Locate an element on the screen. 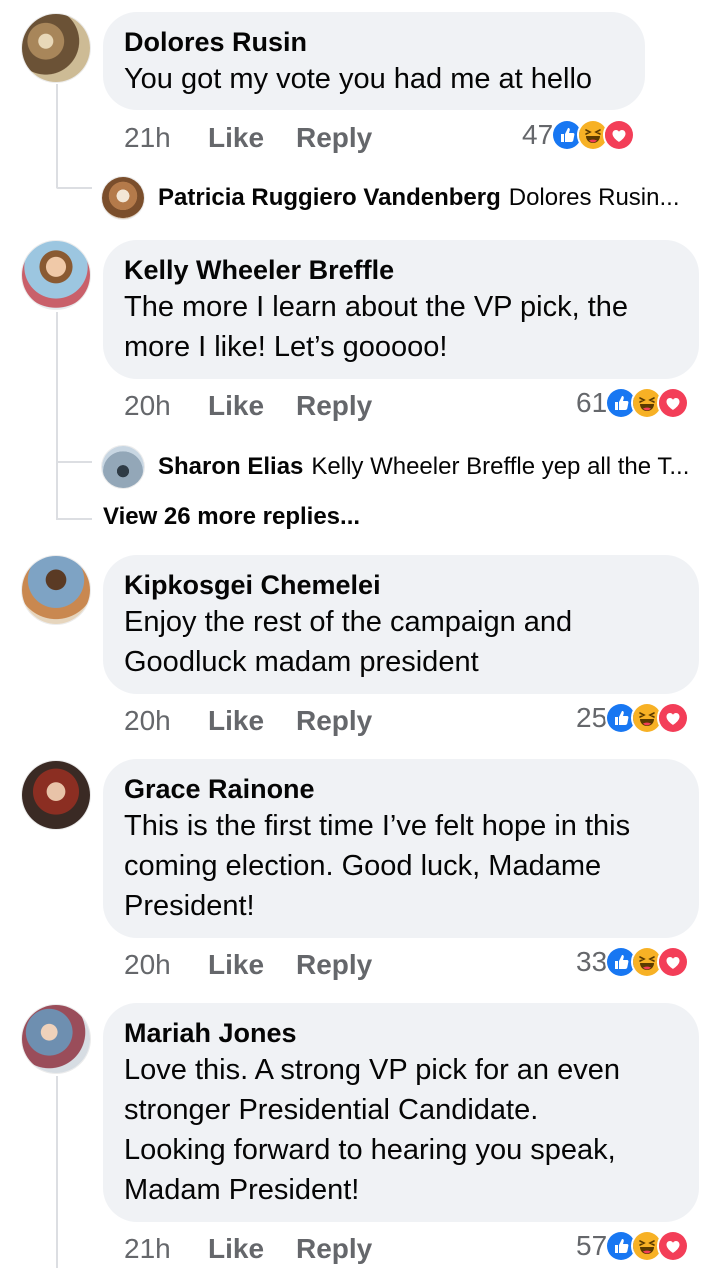  reaction-summary: 61 is located at coordinates (633, 403).